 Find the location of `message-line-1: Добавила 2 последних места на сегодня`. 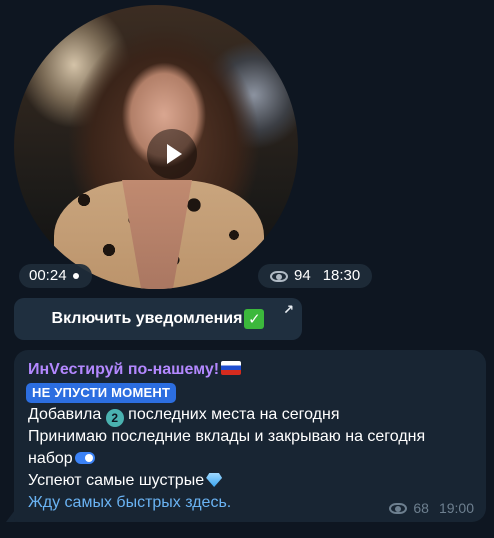

message-line-1: Добавила 2 последних места на сегодня is located at coordinates (184, 416).